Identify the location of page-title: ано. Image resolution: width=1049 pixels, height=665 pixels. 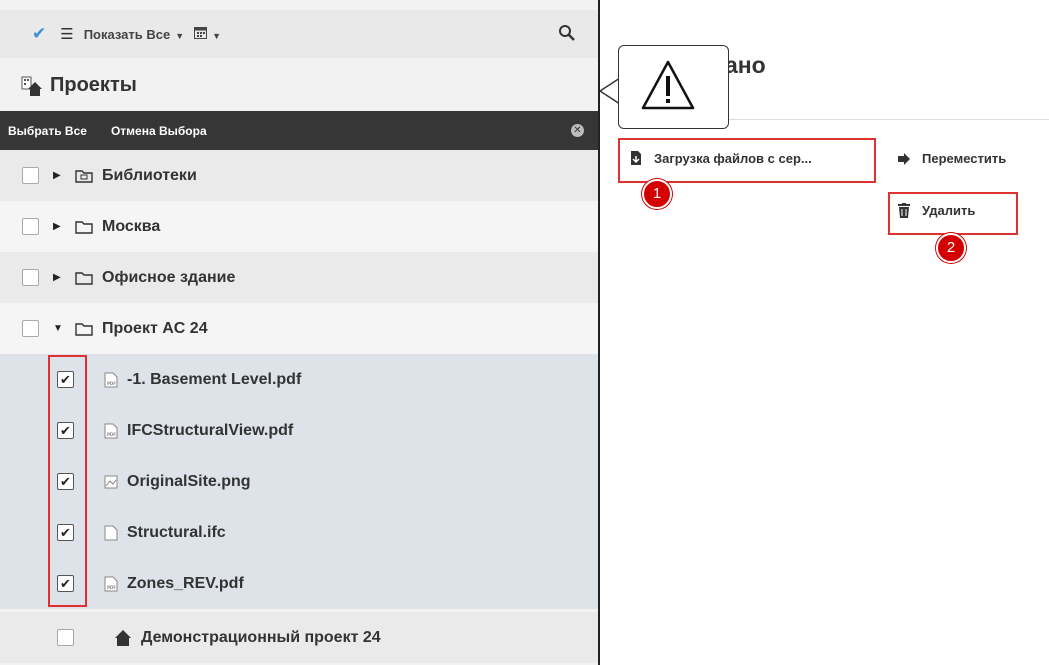
(745, 65).